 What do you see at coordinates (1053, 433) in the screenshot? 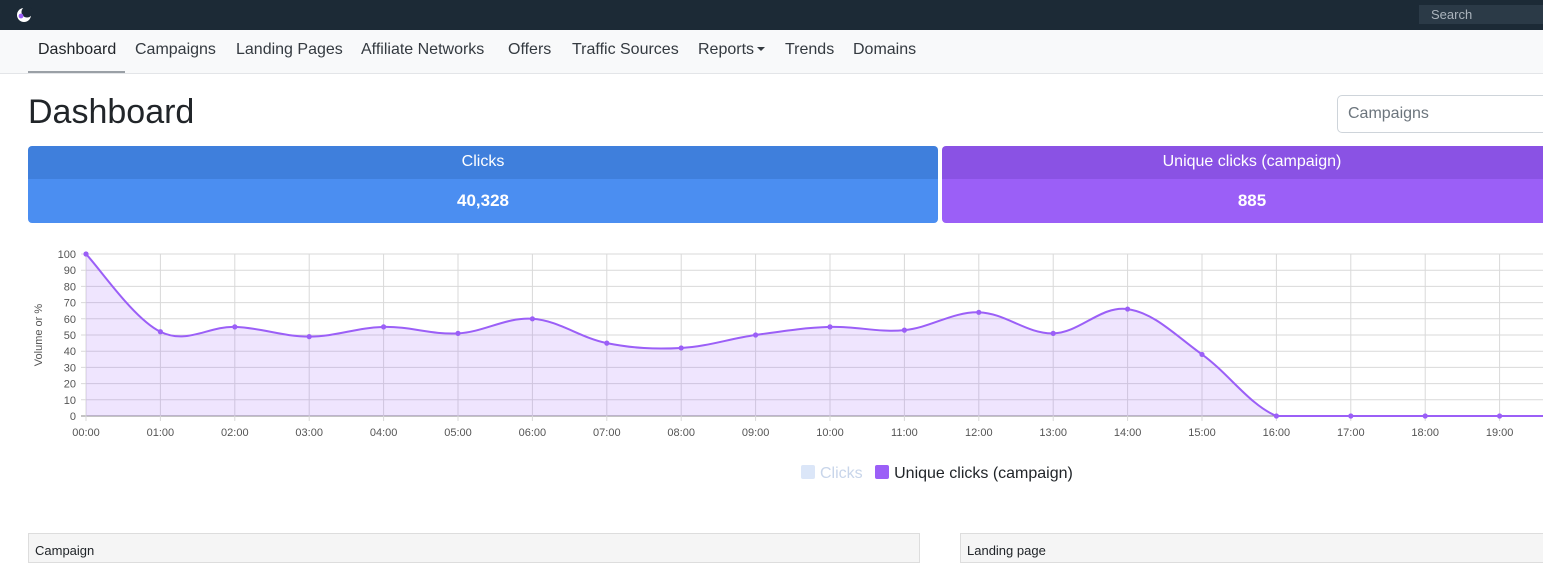
I see `x-tick-label: 13:00` at bounding box center [1053, 433].